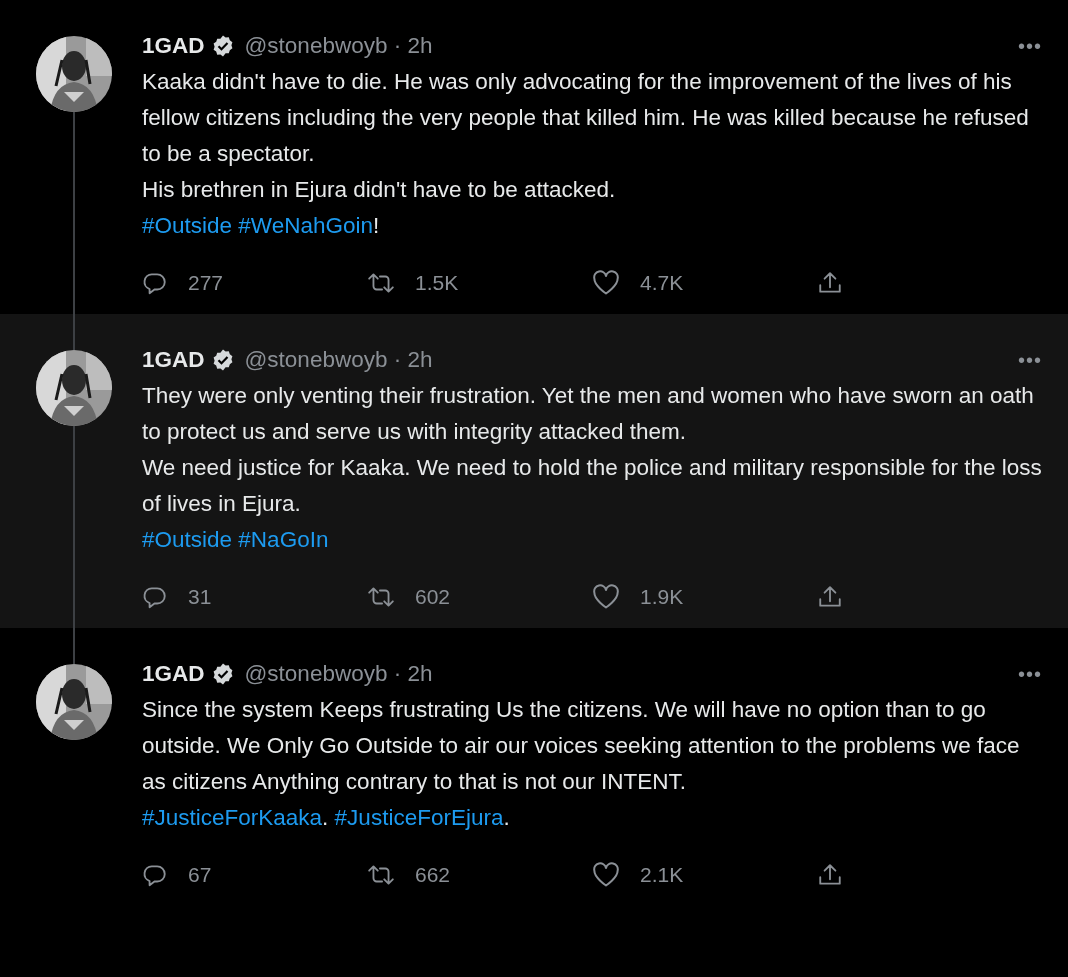 The image size is (1068, 977). What do you see at coordinates (200, 597) in the screenshot?
I see `reply-count: 31` at bounding box center [200, 597].